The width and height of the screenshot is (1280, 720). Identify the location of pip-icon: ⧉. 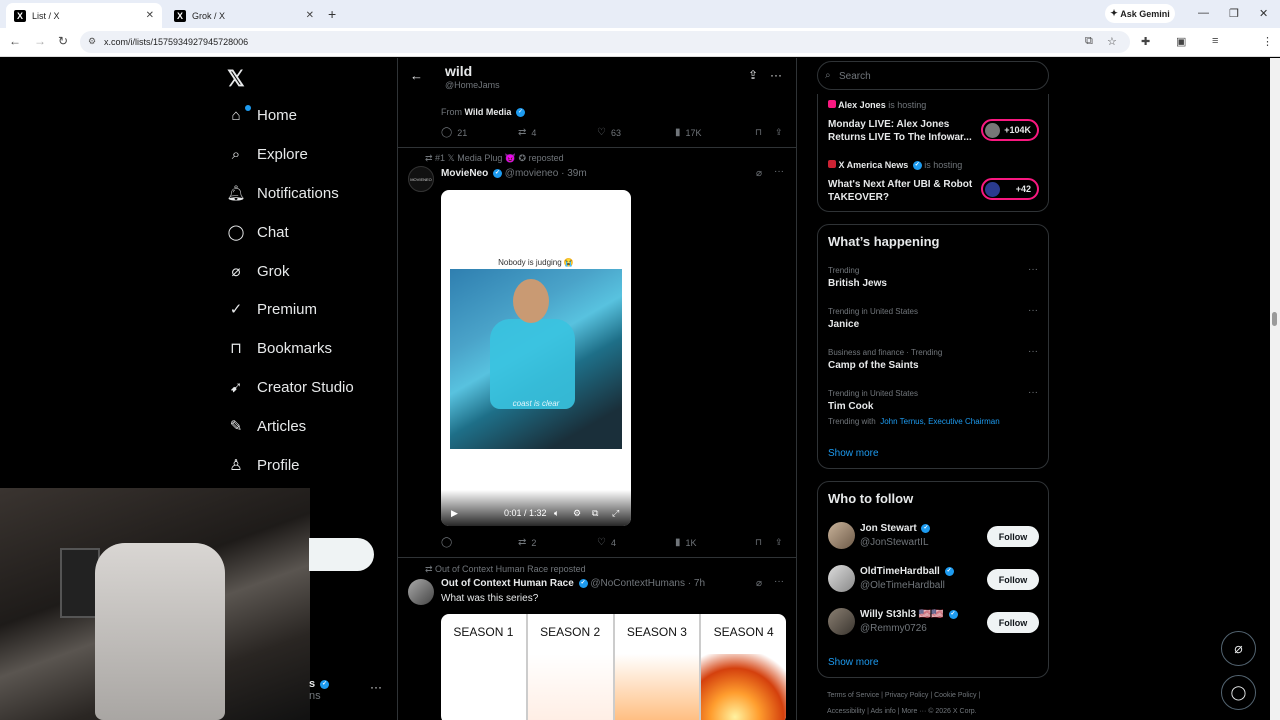
(595, 513).